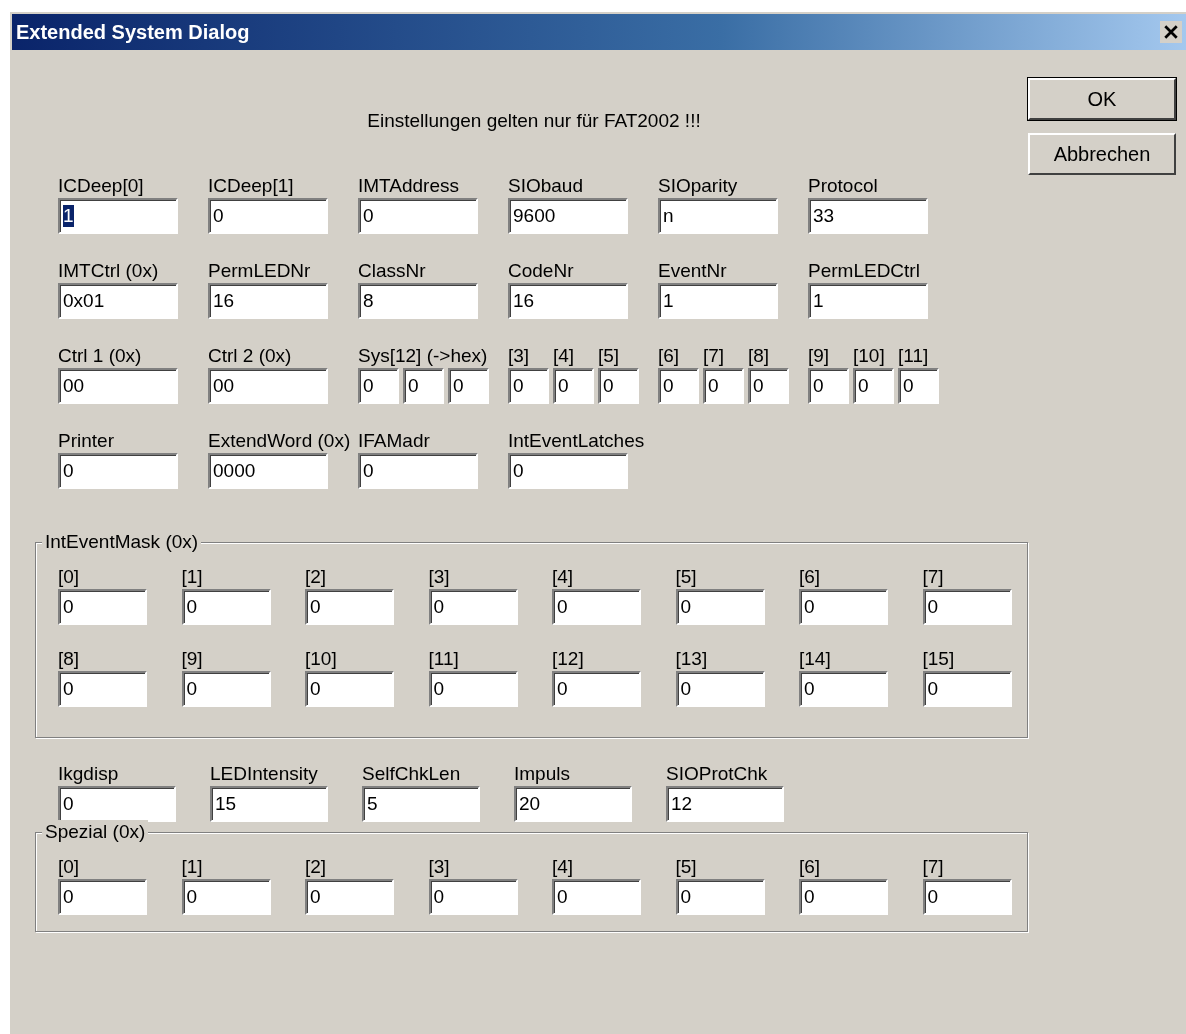 Image resolution: width=1186 pixels, height=1034 pixels. What do you see at coordinates (259, 270) in the screenshot?
I see `field-label: PermLEDNr` at bounding box center [259, 270].